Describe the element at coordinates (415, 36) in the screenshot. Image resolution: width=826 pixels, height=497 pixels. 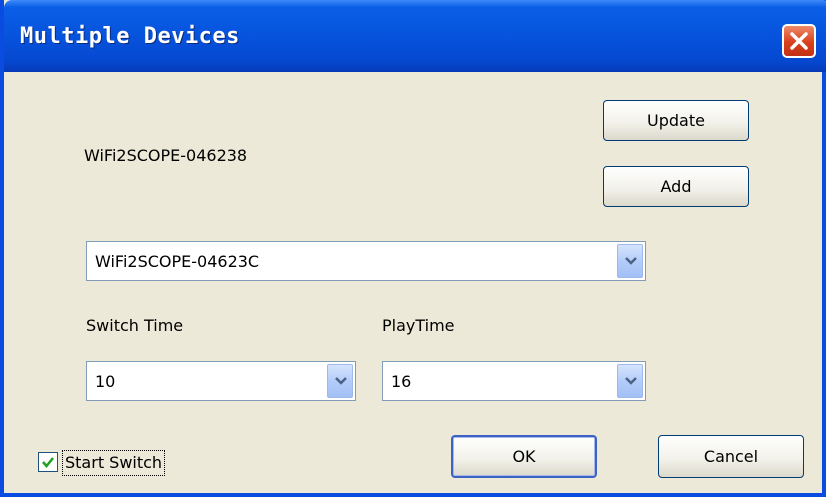
I see `title-bar: Multiple Devices` at that location.